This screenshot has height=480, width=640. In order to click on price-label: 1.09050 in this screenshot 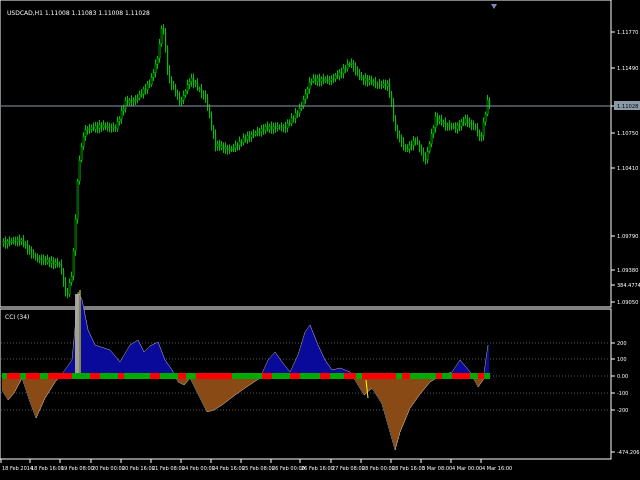, I will do `click(627, 303)`.